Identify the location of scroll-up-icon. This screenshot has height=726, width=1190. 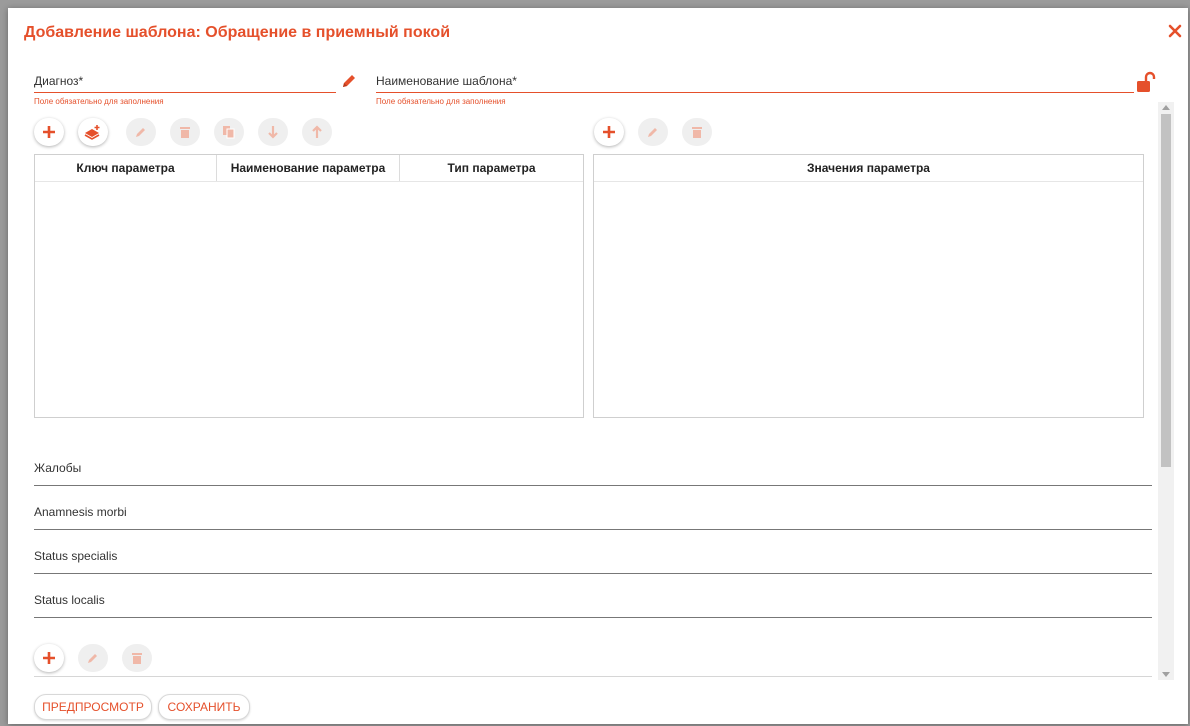
(1166, 107).